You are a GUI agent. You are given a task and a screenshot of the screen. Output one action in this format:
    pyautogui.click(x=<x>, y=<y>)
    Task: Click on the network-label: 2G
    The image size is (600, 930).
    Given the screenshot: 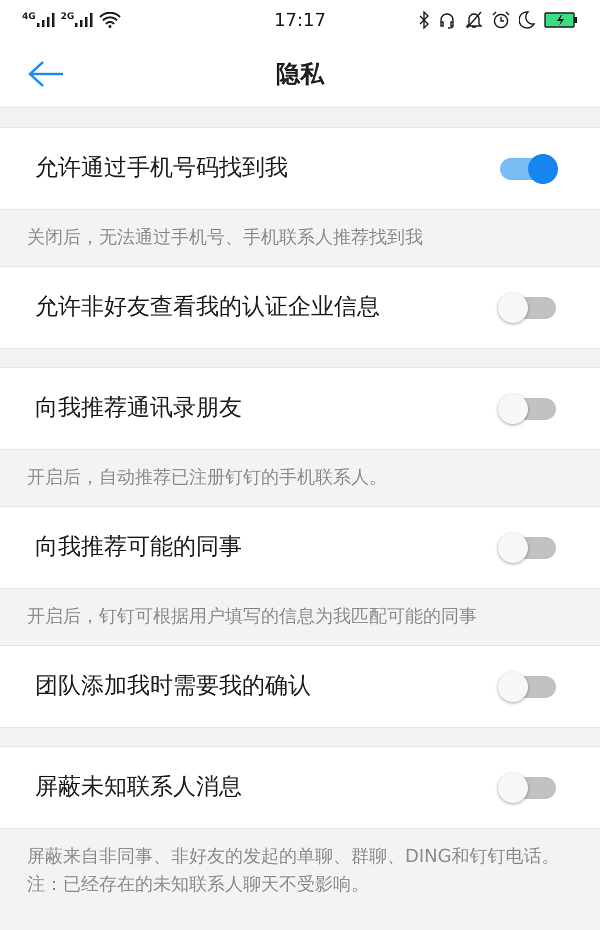 What is the action you would take?
    pyautogui.click(x=67, y=17)
    